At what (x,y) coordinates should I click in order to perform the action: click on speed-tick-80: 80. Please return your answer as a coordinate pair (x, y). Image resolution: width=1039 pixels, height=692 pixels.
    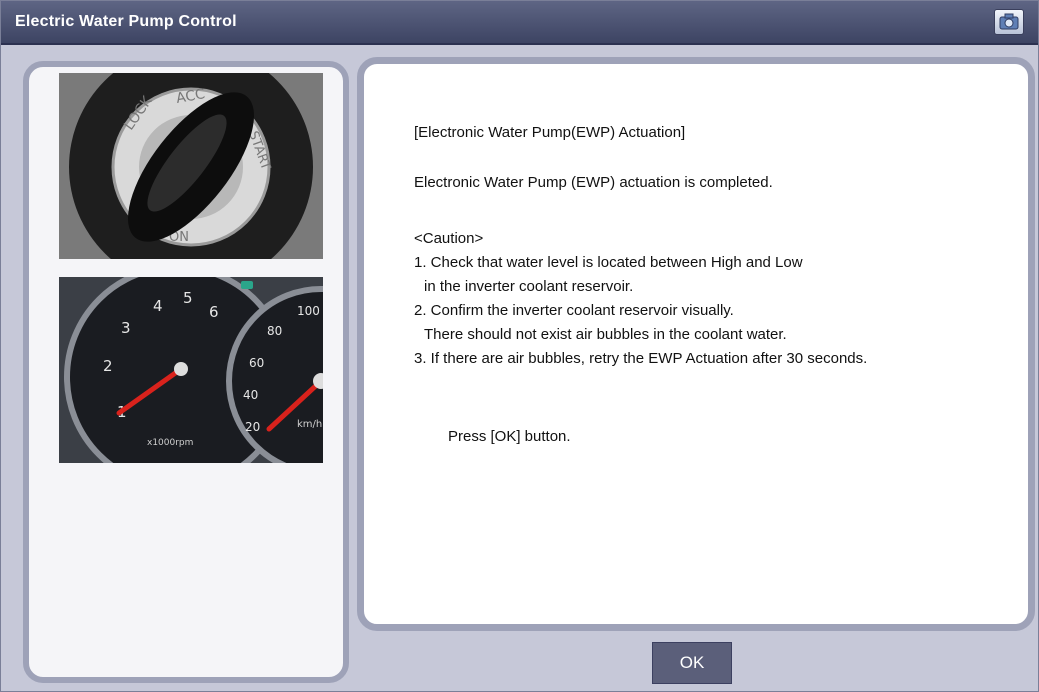
    Looking at the image, I should click on (274, 331).